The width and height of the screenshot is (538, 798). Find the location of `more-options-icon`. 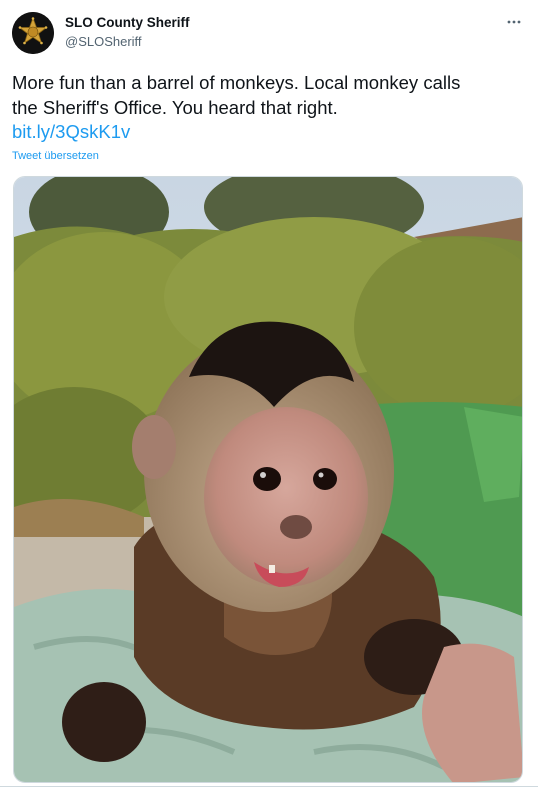

more-options-icon is located at coordinates (514, 22).